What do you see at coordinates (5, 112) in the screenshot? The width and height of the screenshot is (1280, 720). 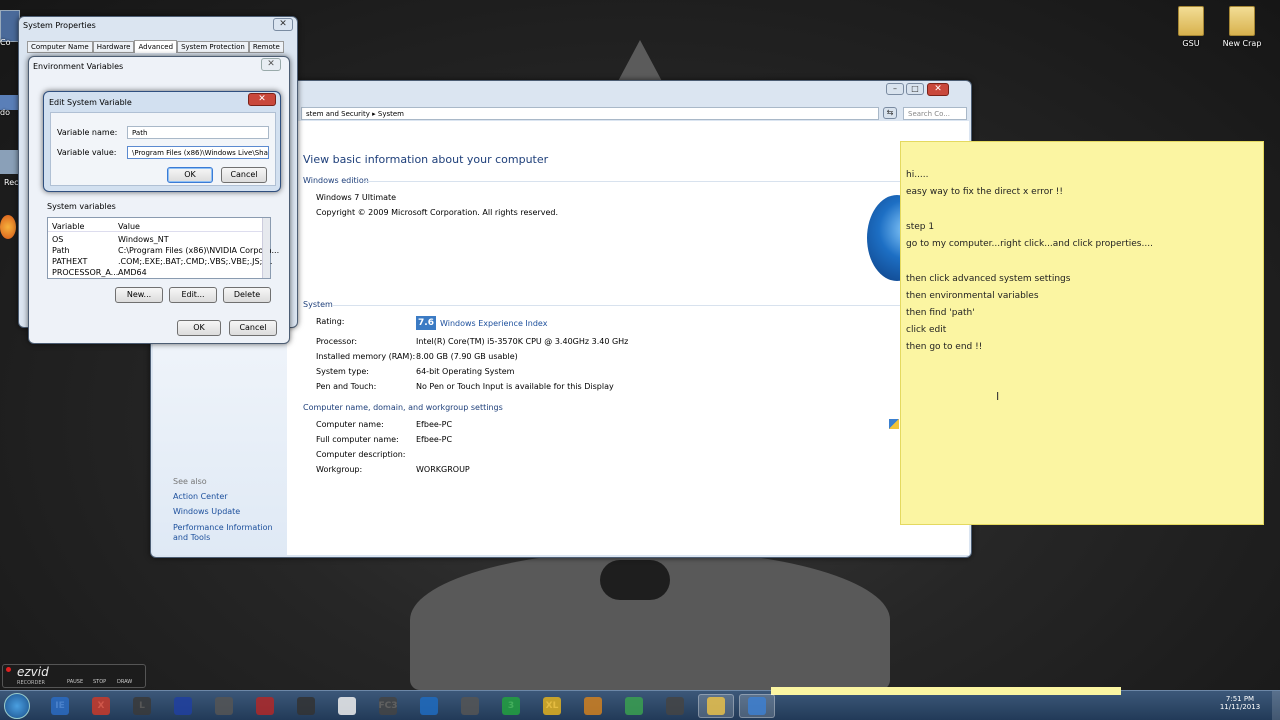 I see `desktop-icon-label: do` at bounding box center [5, 112].